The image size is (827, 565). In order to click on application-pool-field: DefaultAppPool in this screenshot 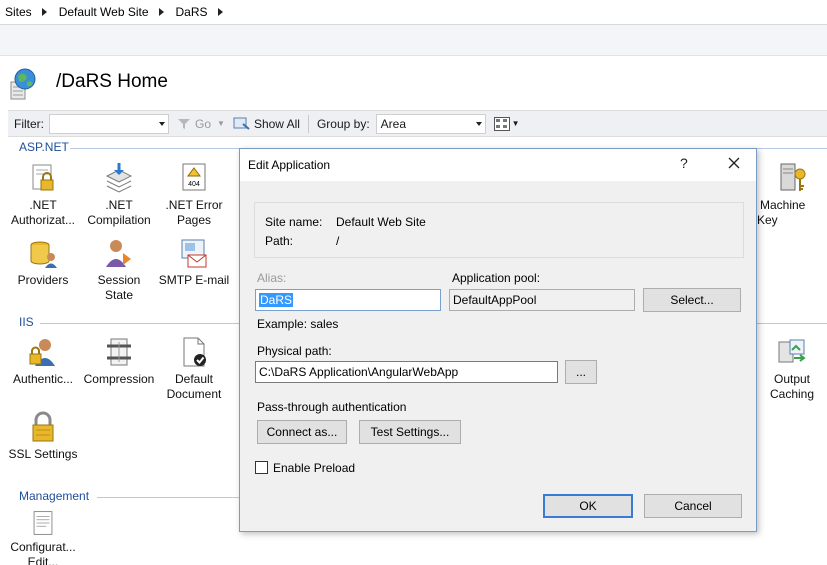, I will do `click(542, 300)`.